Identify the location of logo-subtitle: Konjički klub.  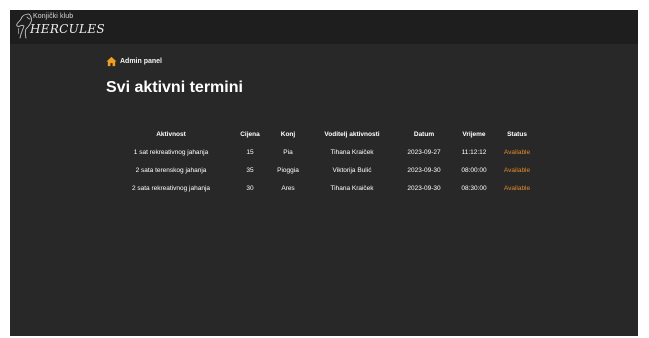
(53, 16).